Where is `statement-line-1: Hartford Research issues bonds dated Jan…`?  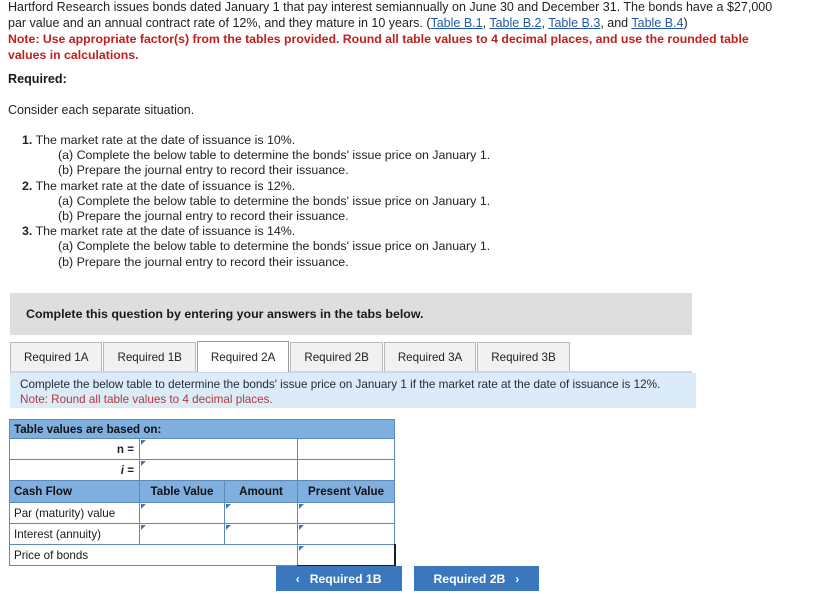 statement-line-1: Hartford Research issues bonds dated Jan… is located at coordinates (366, 7).